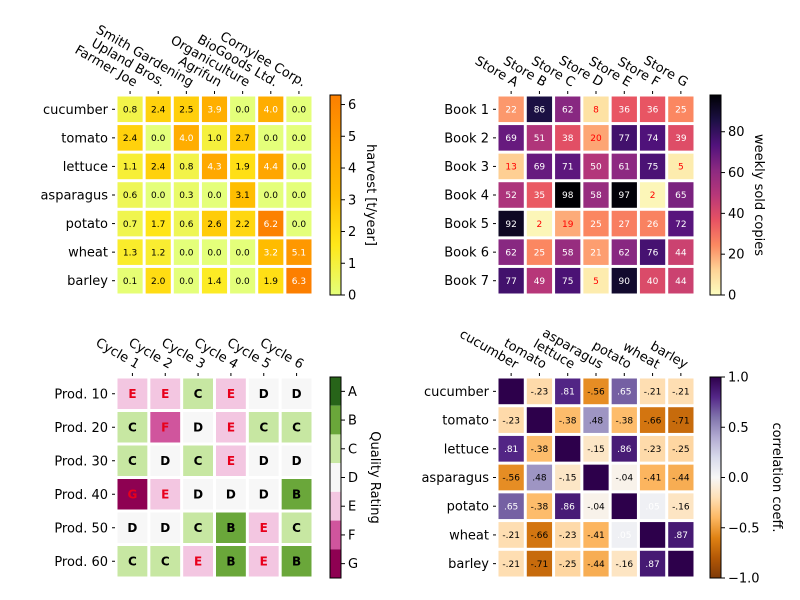 The image size is (800, 600). Describe the element at coordinates (81, 428) in the screenshot. I see `row-label: Prod. 20` at that location.